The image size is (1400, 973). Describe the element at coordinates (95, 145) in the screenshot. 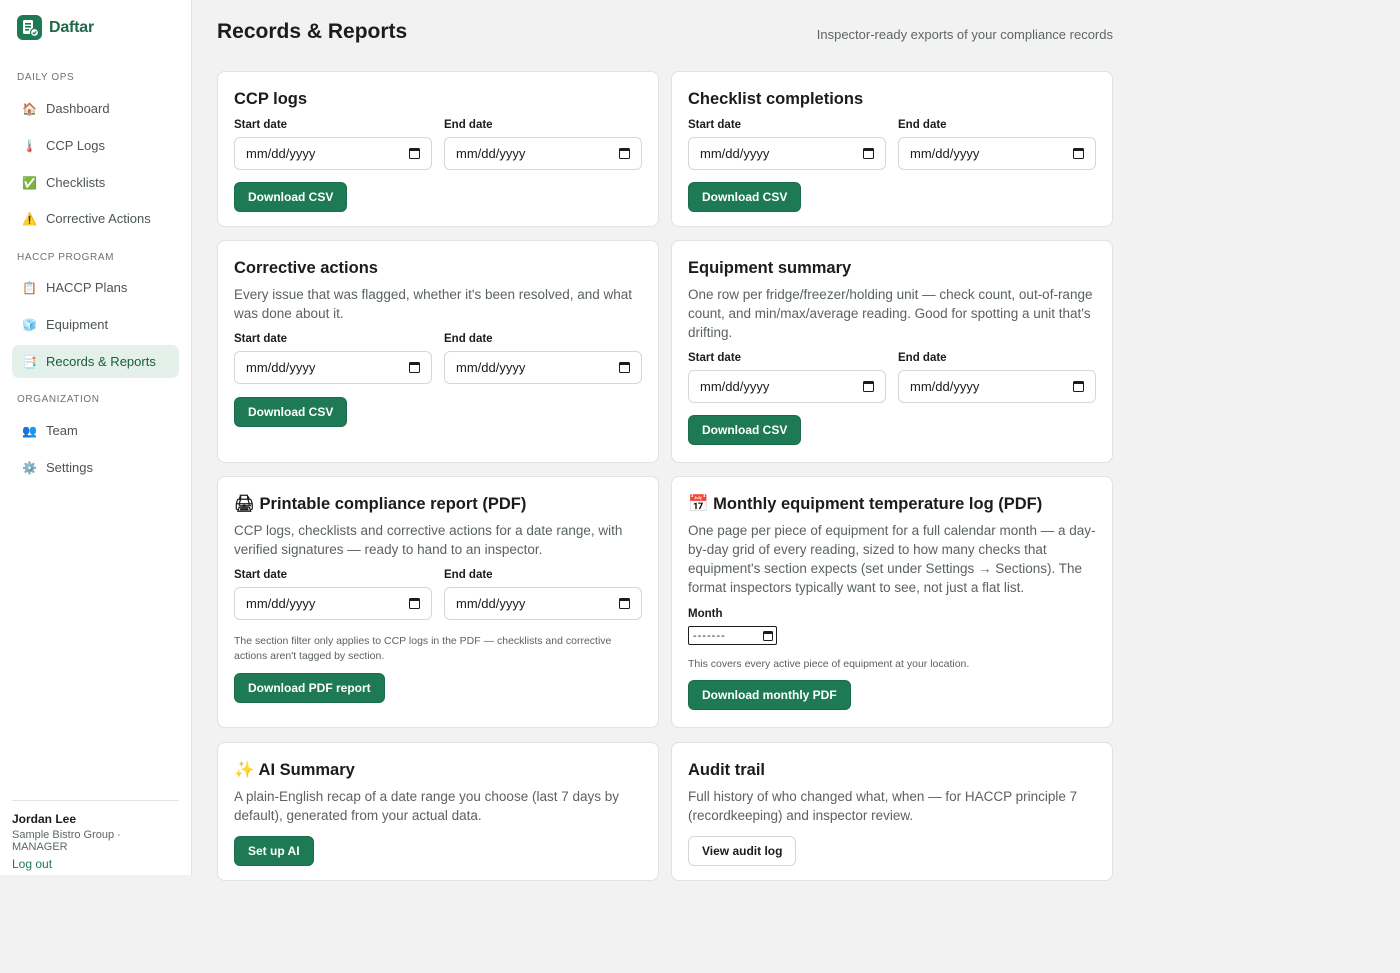

I see `sidebar-item-ccp-logs: 🌡️ CCP Logs` at that location.